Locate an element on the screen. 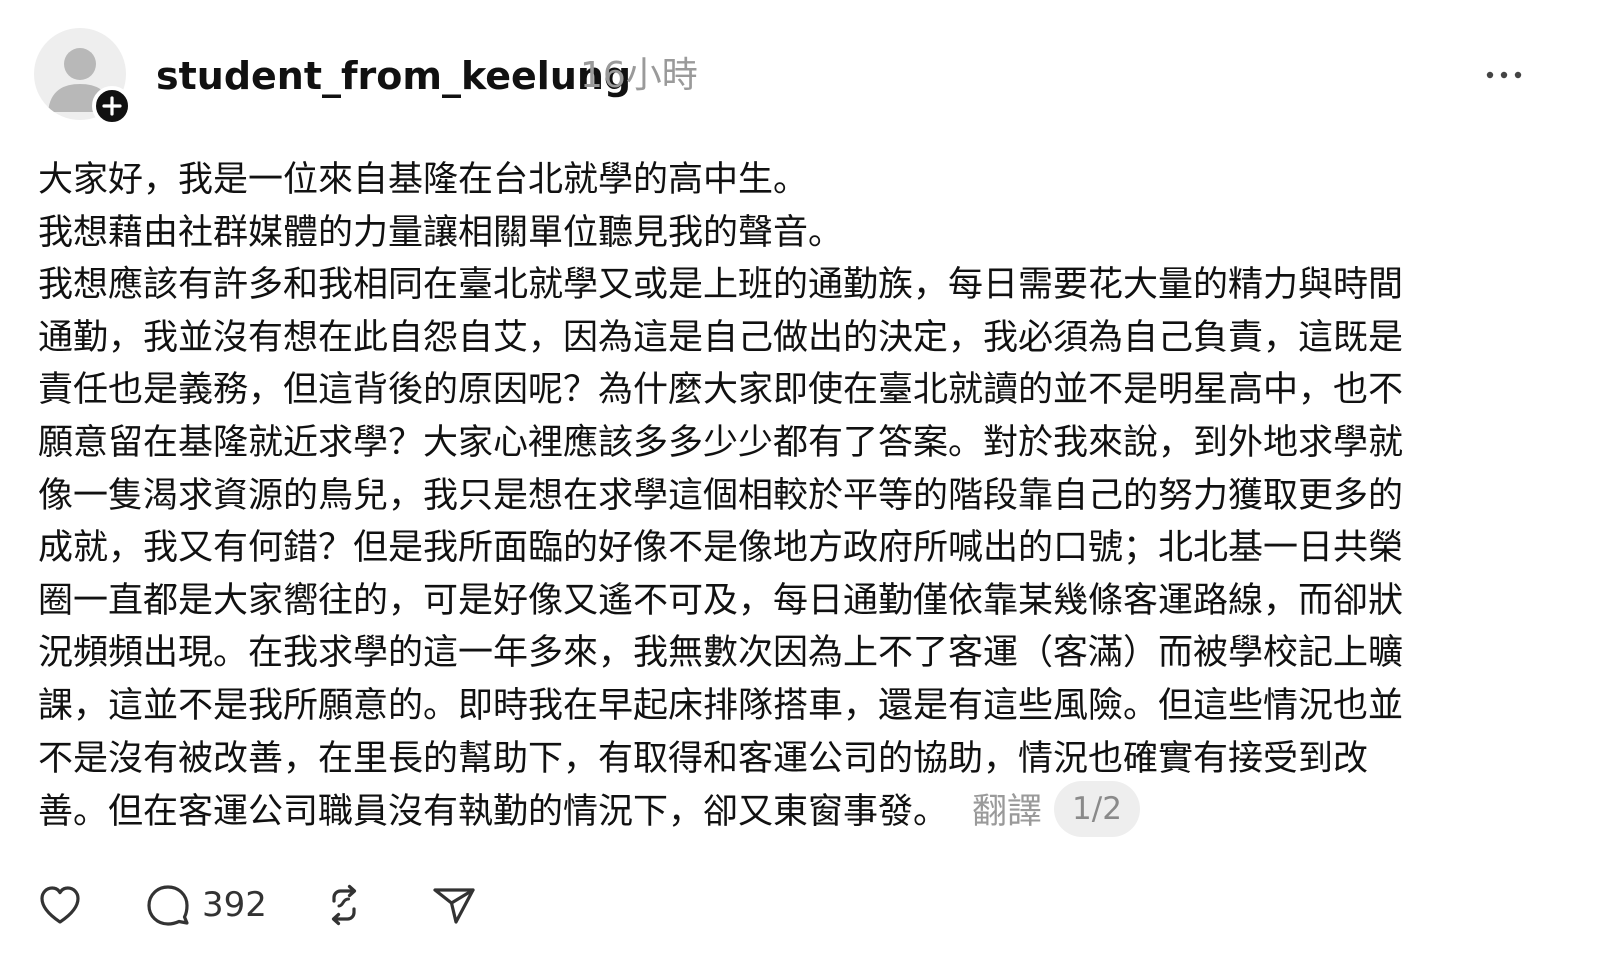  post-line: 不是沒有被改善，在里長的幫助下，有取得和客運公司的協助，情況也確實有接受到改 is located at coordinates (703, 758).